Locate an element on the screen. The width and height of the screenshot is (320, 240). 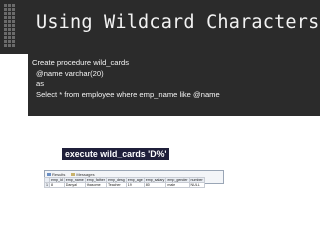
column-header: emp_salary is located at coordinates (155, 180).